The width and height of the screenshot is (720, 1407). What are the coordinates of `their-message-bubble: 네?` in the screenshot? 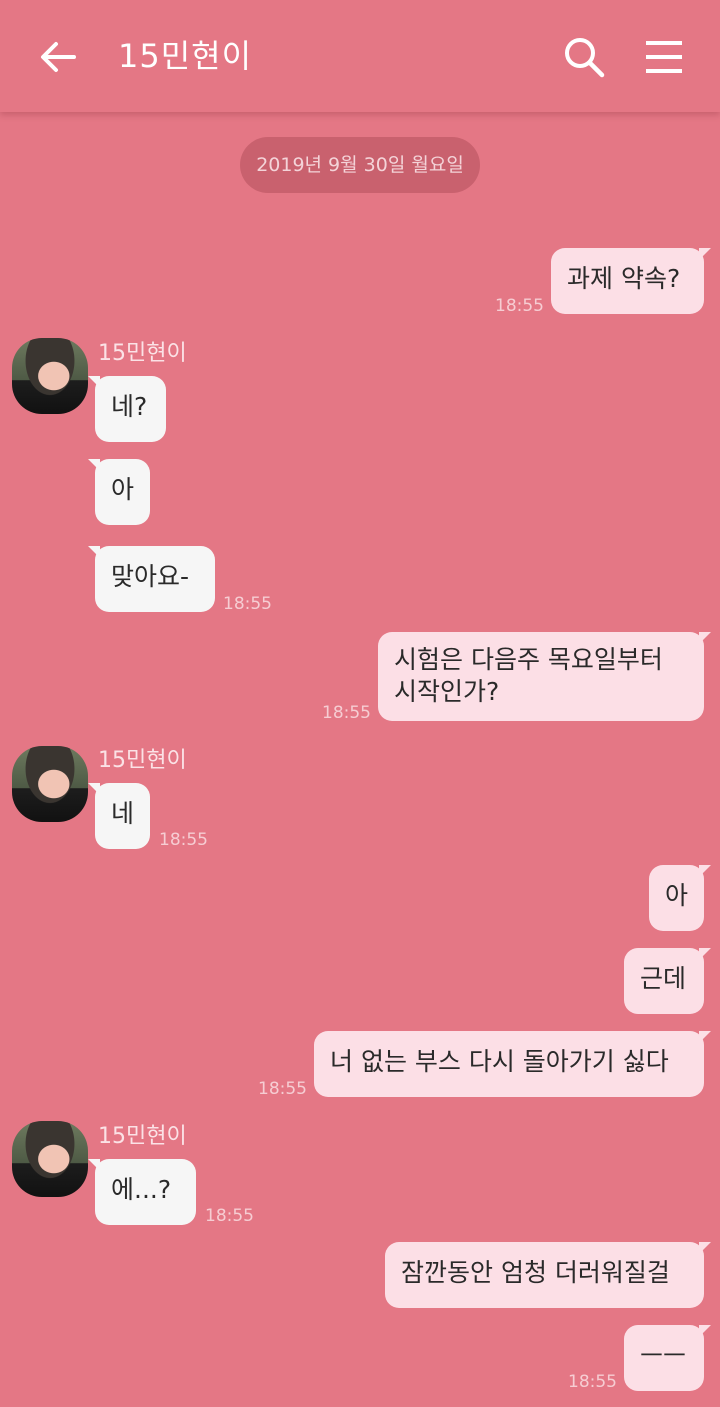 It's located at (127, 409).